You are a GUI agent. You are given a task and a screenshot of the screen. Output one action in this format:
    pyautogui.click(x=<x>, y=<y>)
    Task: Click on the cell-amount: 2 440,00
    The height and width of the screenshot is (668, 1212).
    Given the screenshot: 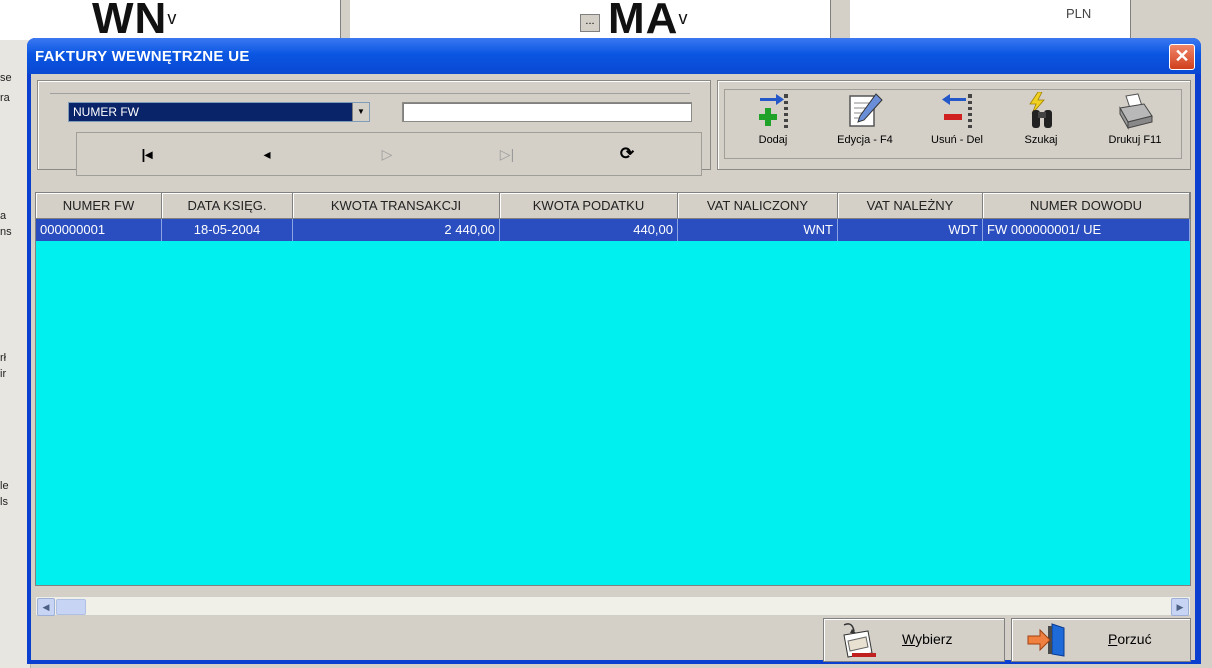 What is the action you would take?
    pyautogui.click(x=396, y=230)
    